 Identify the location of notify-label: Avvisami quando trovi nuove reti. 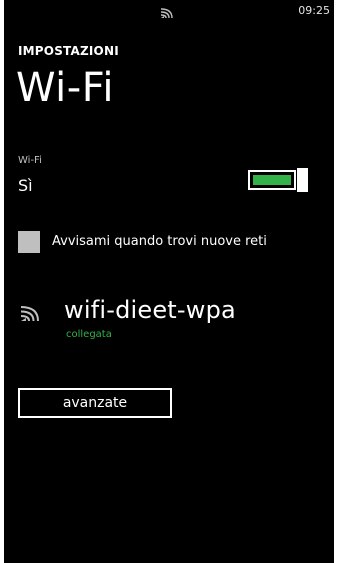
(159, 241).